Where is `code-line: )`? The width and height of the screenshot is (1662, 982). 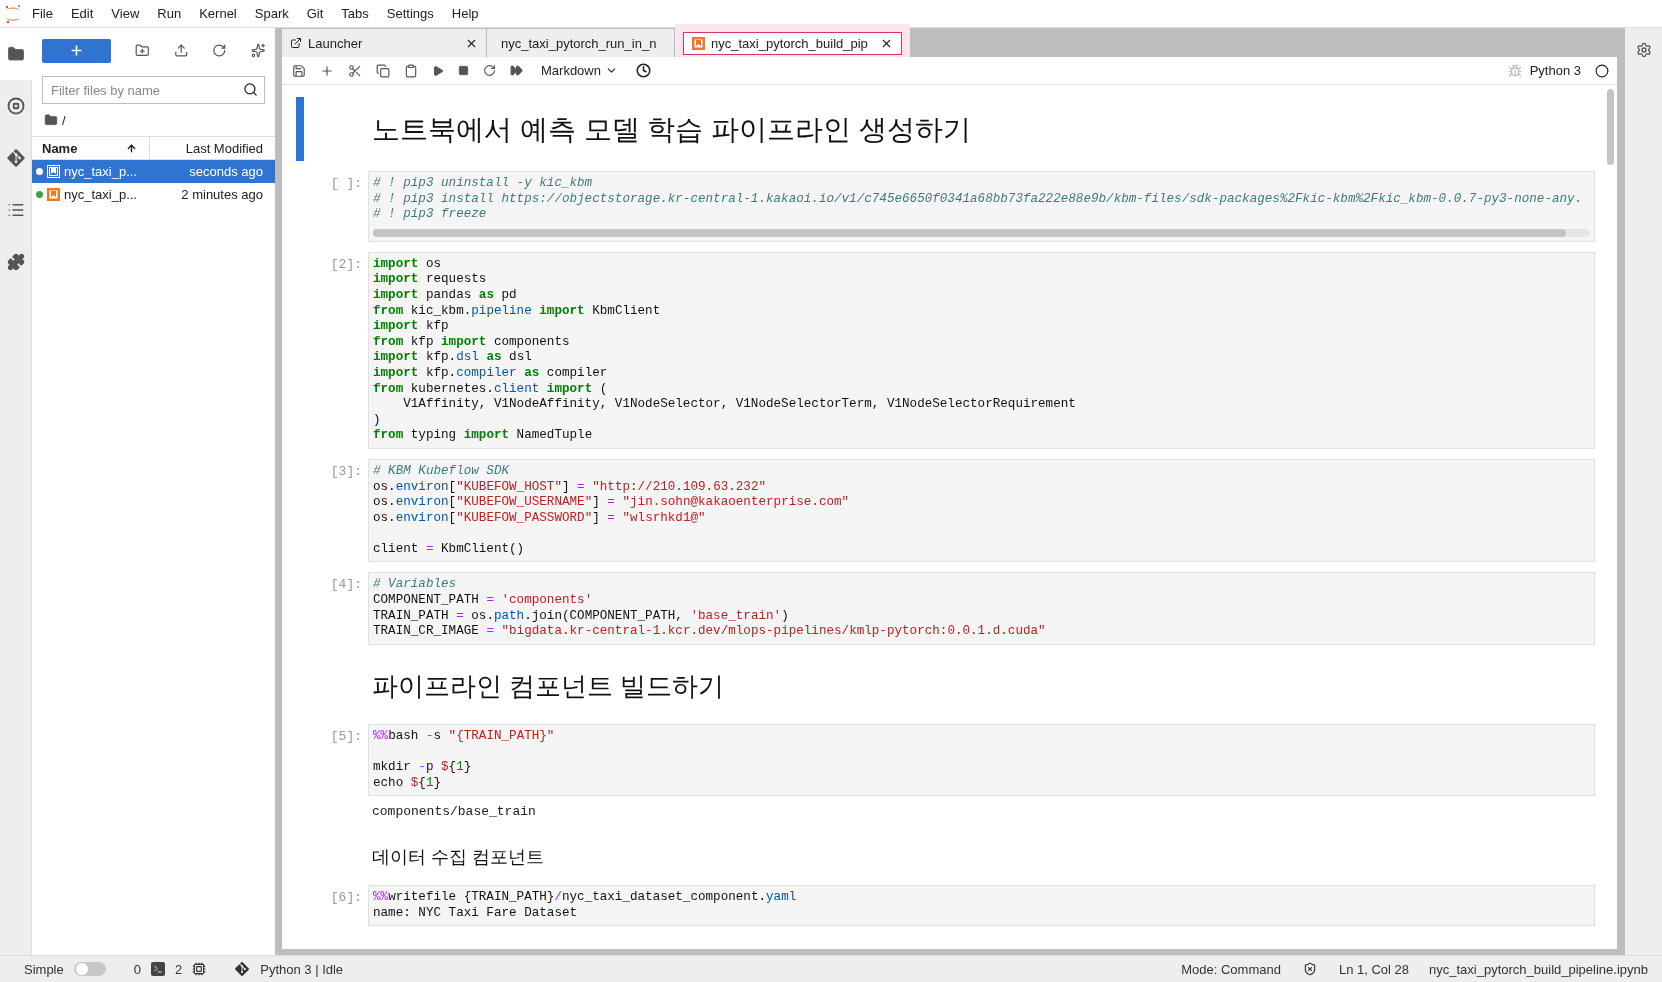
code-line: ) is located at coordinates (377, 420).